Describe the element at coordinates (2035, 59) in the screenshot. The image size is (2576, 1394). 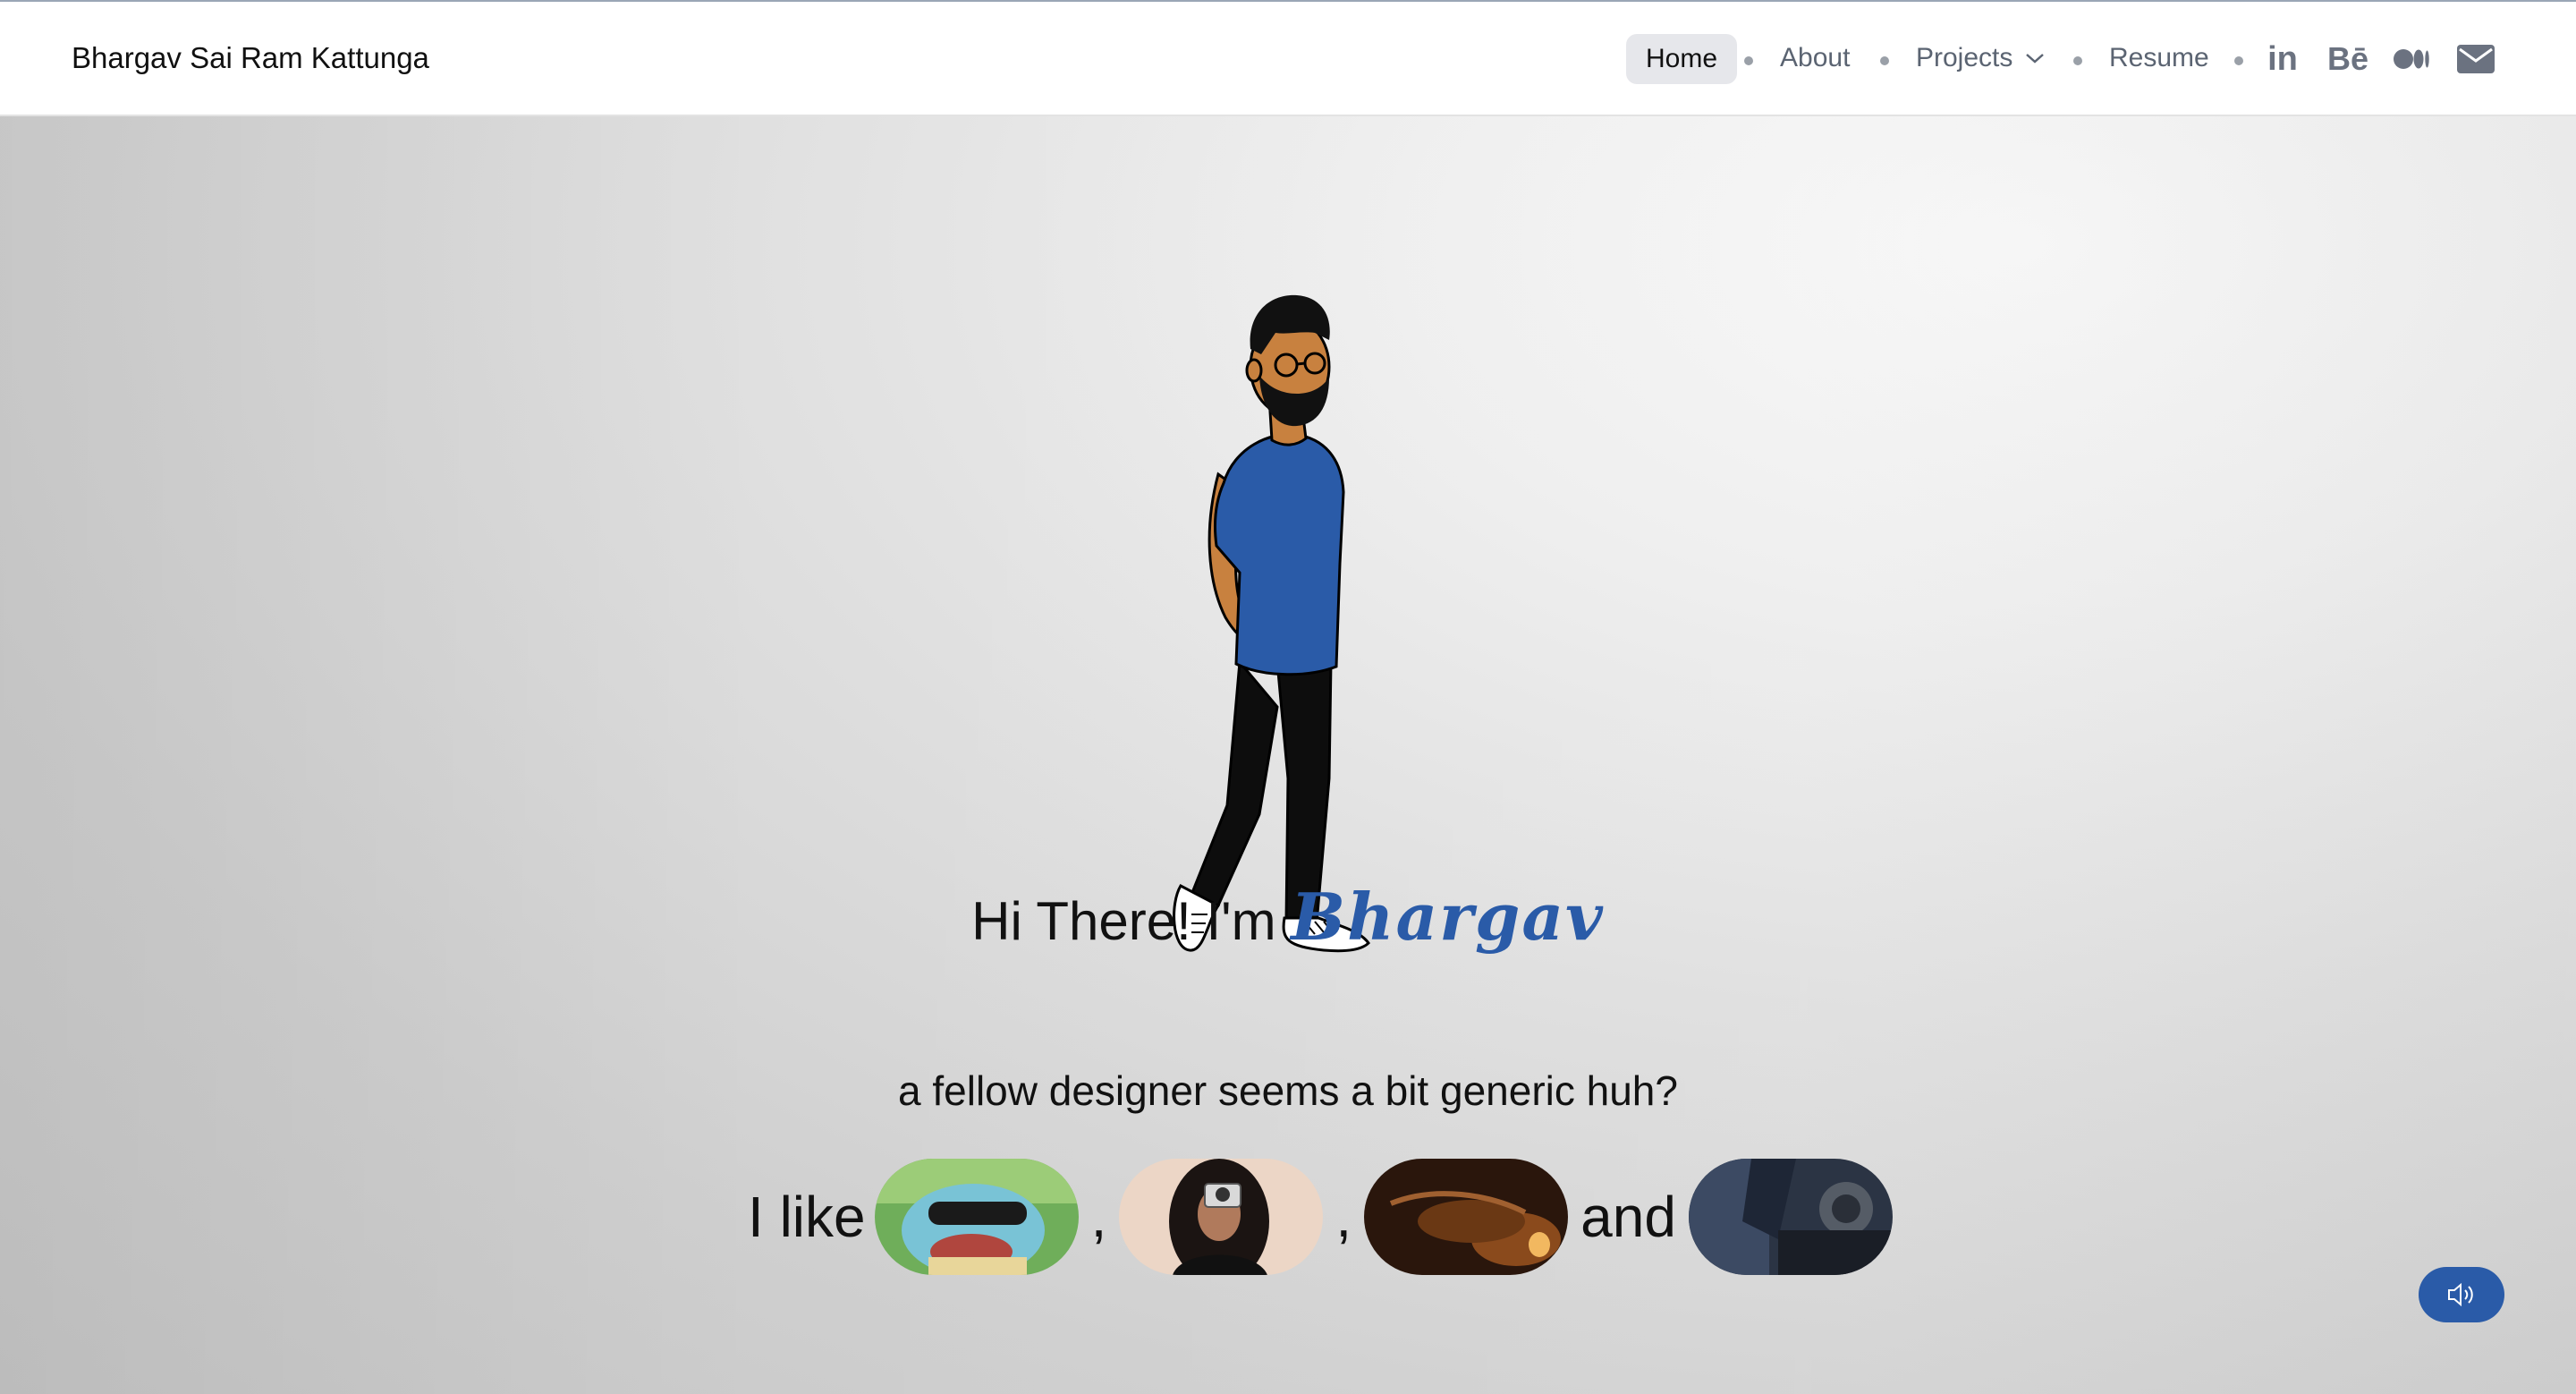
I see `chevron-down-icon` at that location.